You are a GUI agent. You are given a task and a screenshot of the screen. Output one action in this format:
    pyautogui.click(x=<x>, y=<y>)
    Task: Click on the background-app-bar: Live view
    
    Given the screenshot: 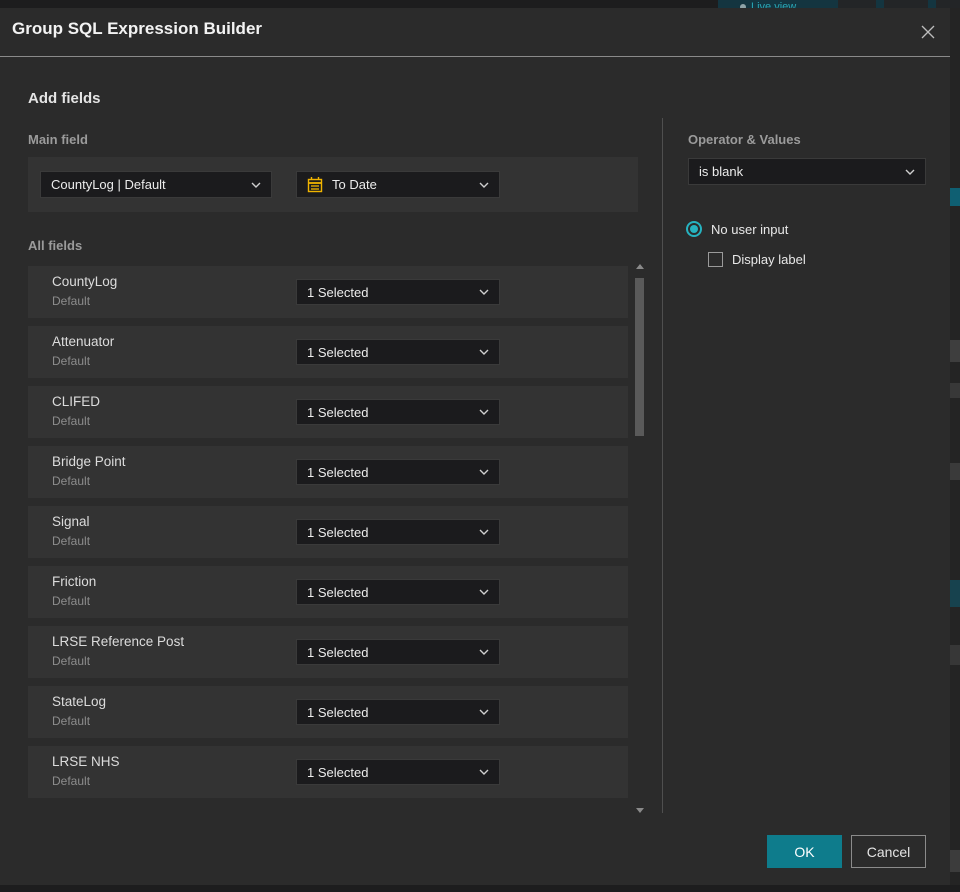 What is the action you would take?
    pyautogui.click(x=480, y=4)
    